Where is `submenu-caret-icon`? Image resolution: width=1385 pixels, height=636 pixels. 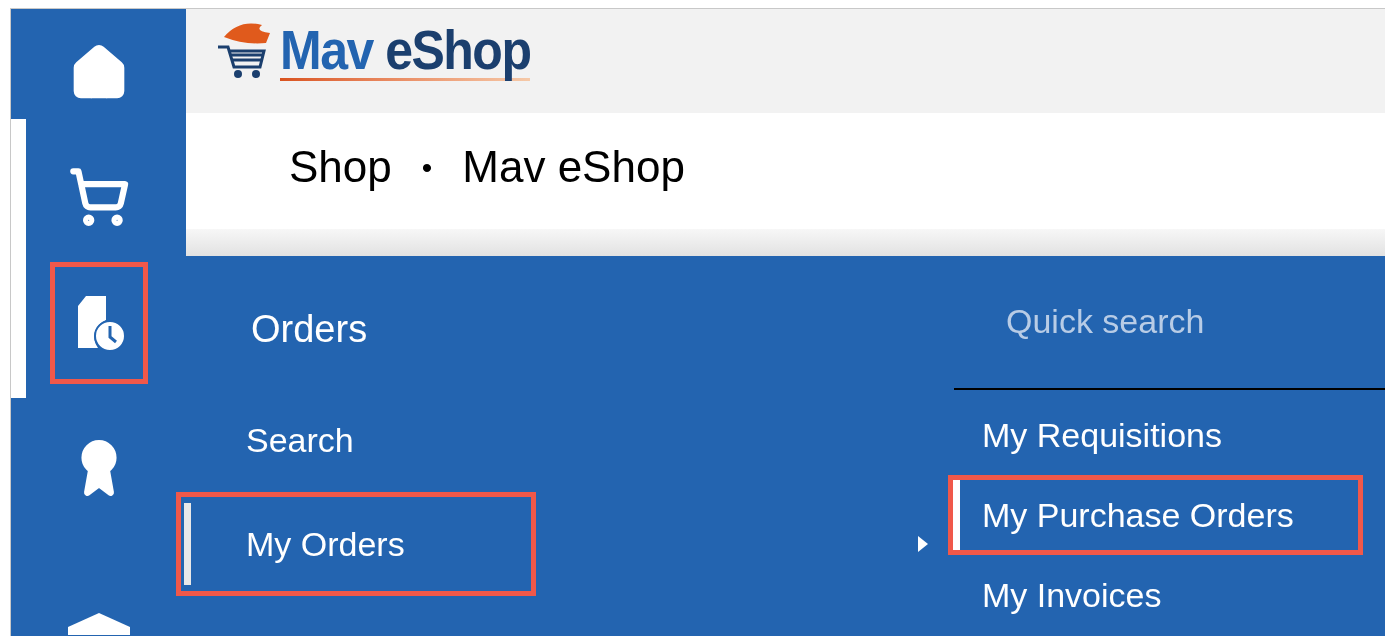 submenu-caret-icon is located at coordinates (923, 544).